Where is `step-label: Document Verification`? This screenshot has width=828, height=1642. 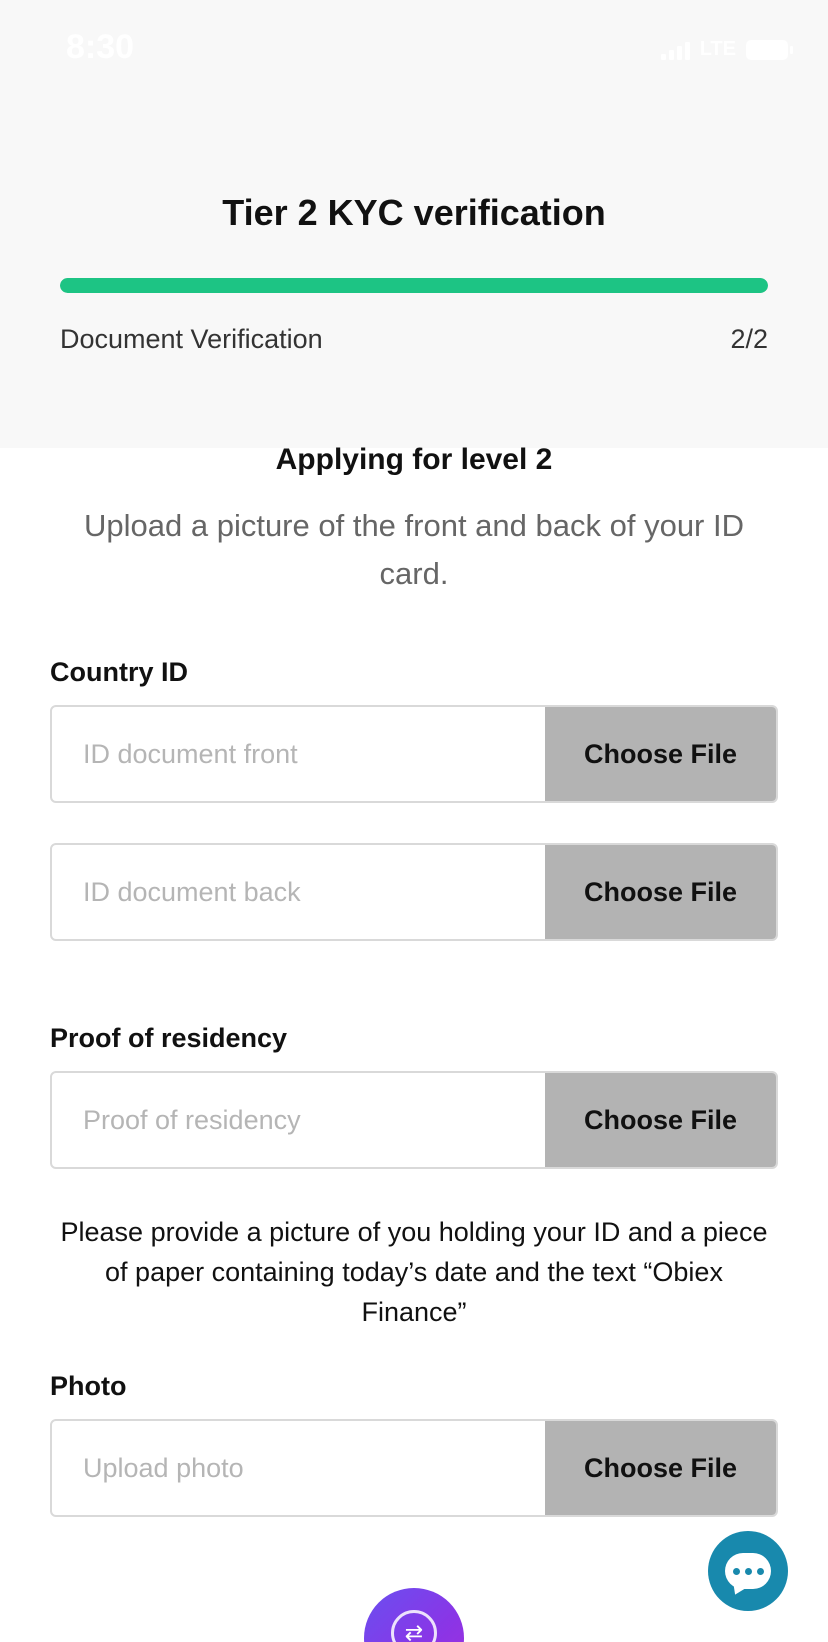
step-label: Document Verification is located at coordinates (191, 339).